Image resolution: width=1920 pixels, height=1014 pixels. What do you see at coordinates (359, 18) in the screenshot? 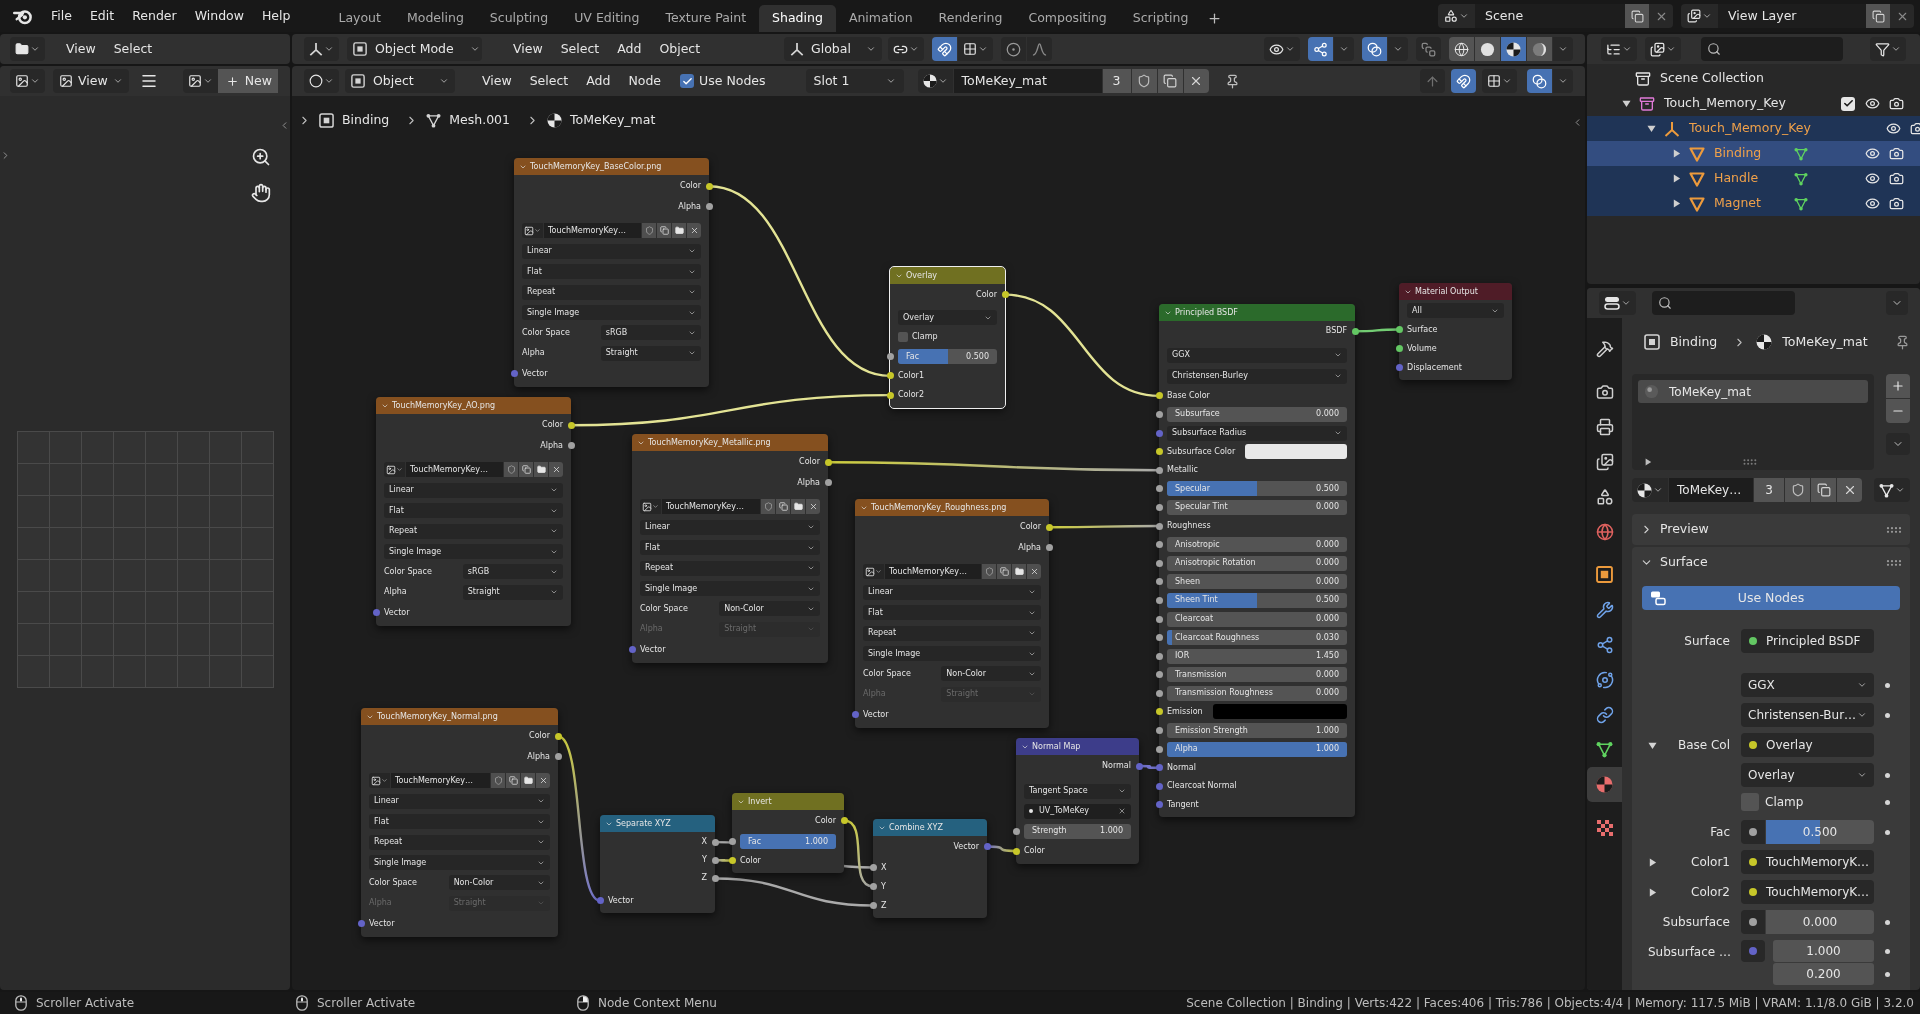
I see `workspace-tab: Layout` at bounding box center [359, 18].